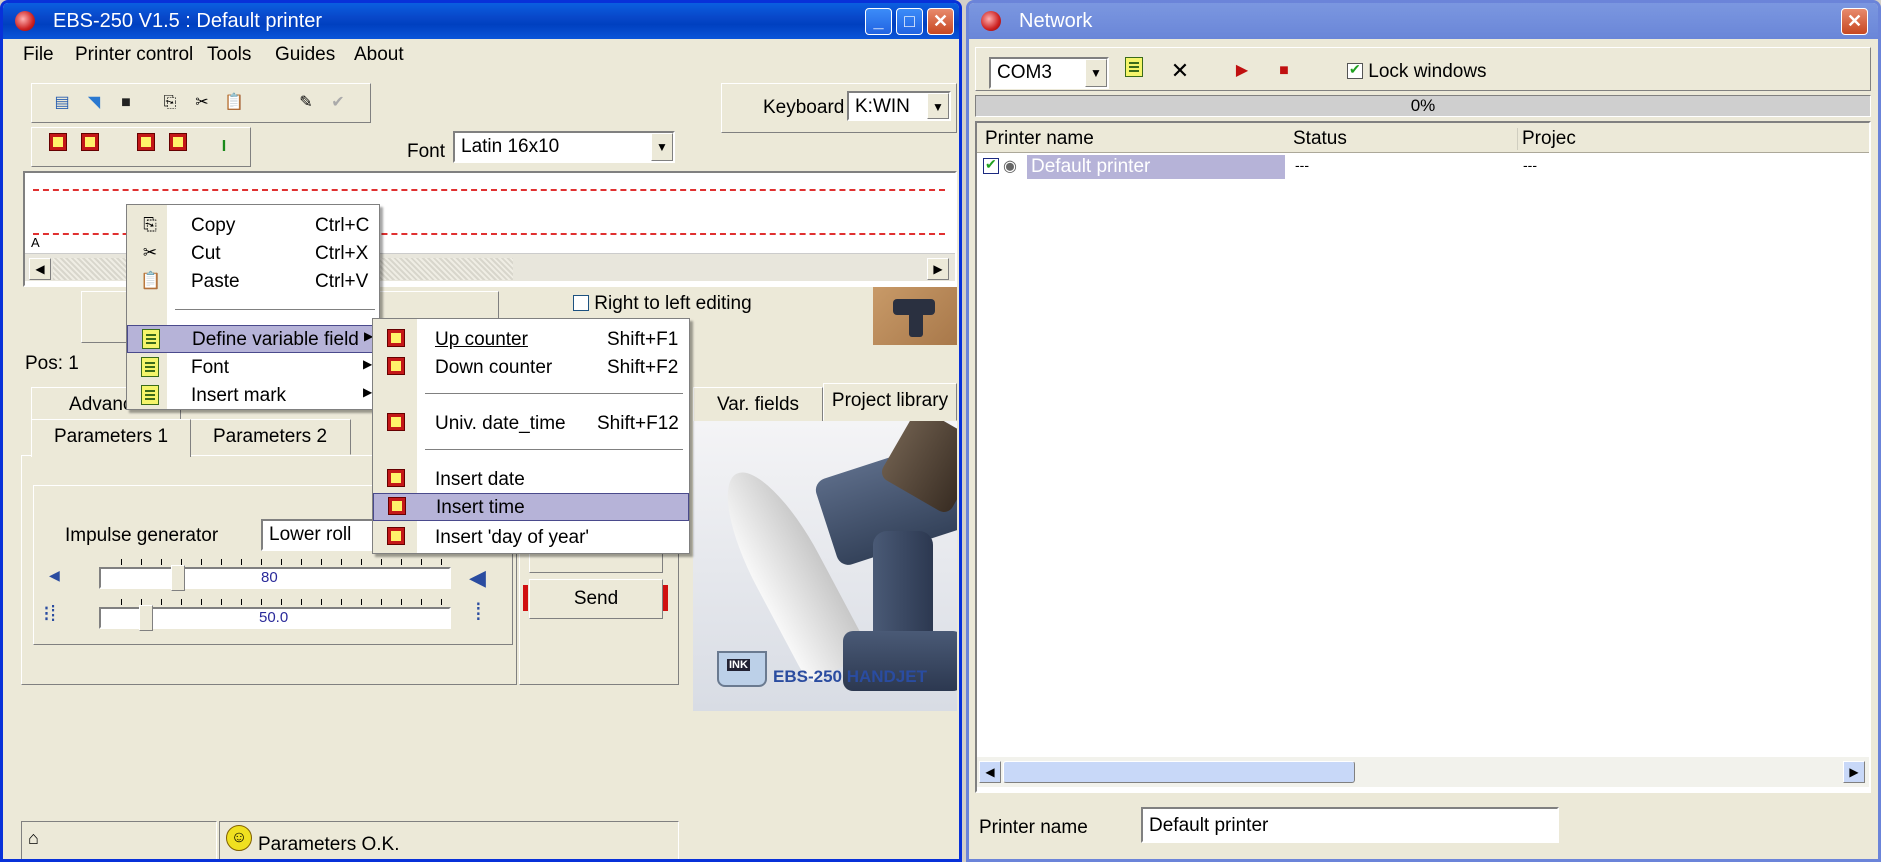 This screenshot has height=862, width=1881. Describe the element at coordinates (899, 106) in the screenshot. I see `keyboard-select: K:WIN ▼` at that location.